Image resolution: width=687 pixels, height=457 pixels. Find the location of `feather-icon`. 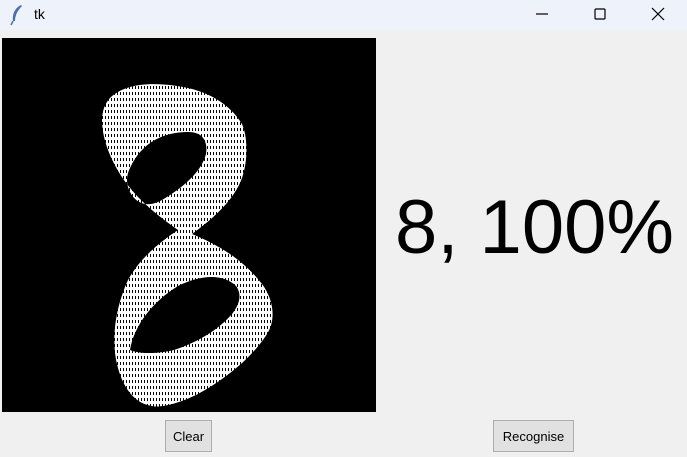

feather-icon is located at coordinates (17, 15).